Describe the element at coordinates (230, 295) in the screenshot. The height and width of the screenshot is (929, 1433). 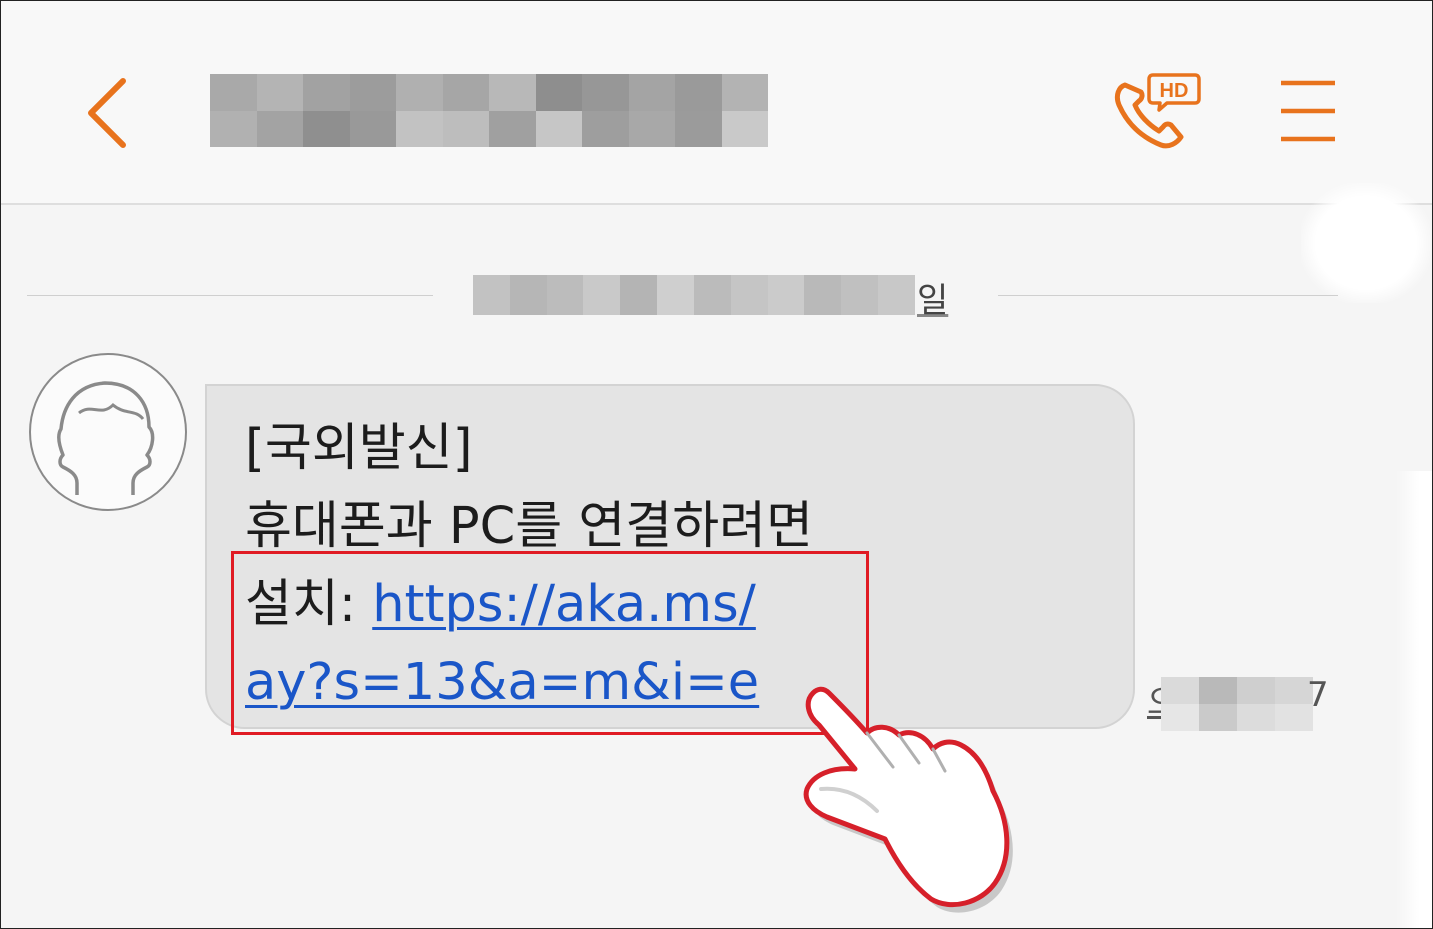
I see `divider-line-left` at that location.